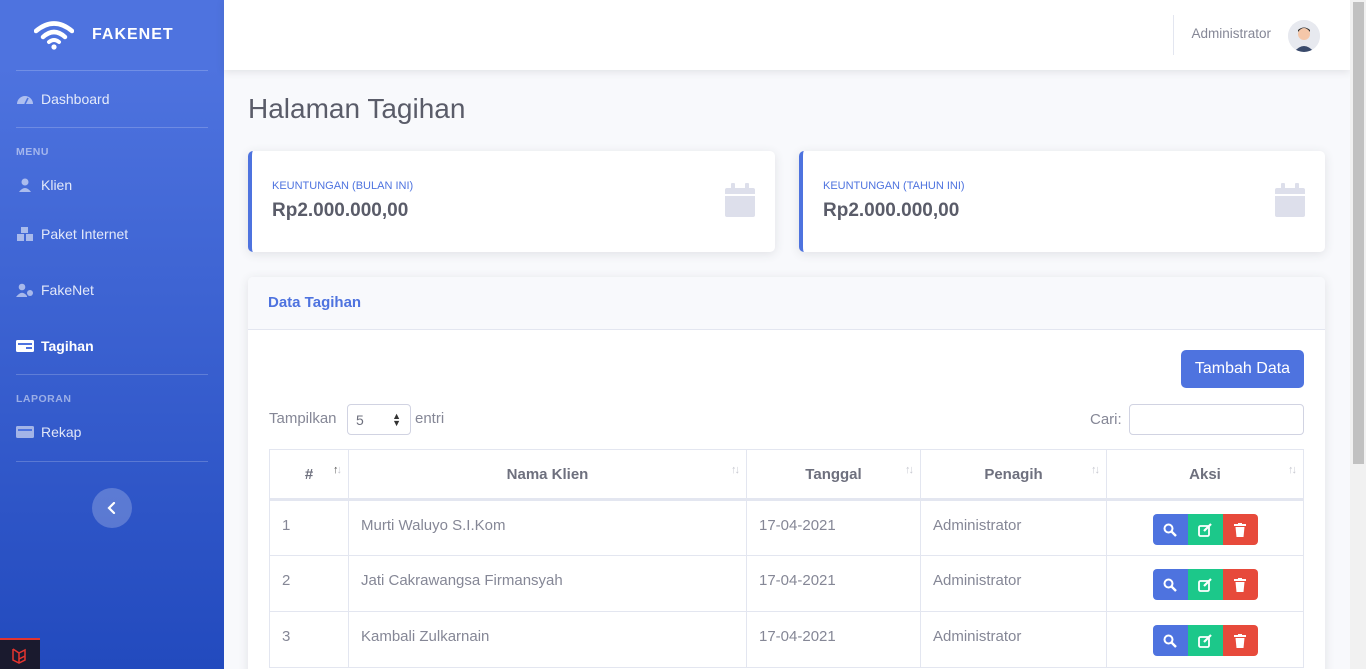 This screenshot has width=1366, height=669. What do you see at coordinates (786, 303) in the screenshot?
I see `card-header: Data Tagihan` at bounding box center [786, 303].